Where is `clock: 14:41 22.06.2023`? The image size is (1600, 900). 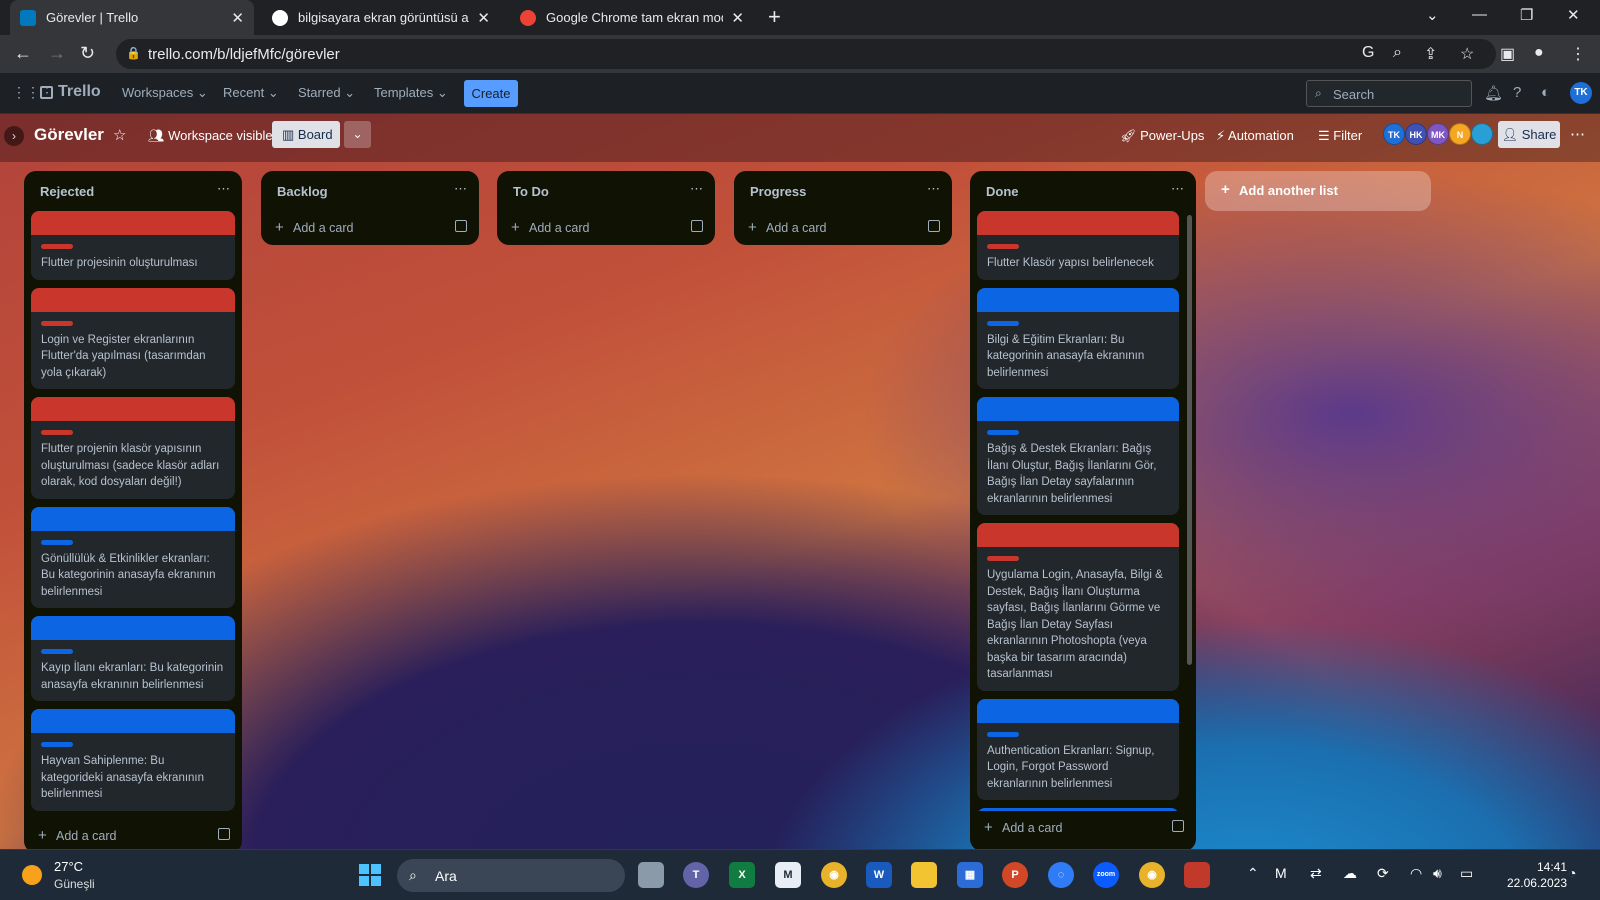 clock: 14:41 22.06.2023 is located at coordinates (1530, 875).